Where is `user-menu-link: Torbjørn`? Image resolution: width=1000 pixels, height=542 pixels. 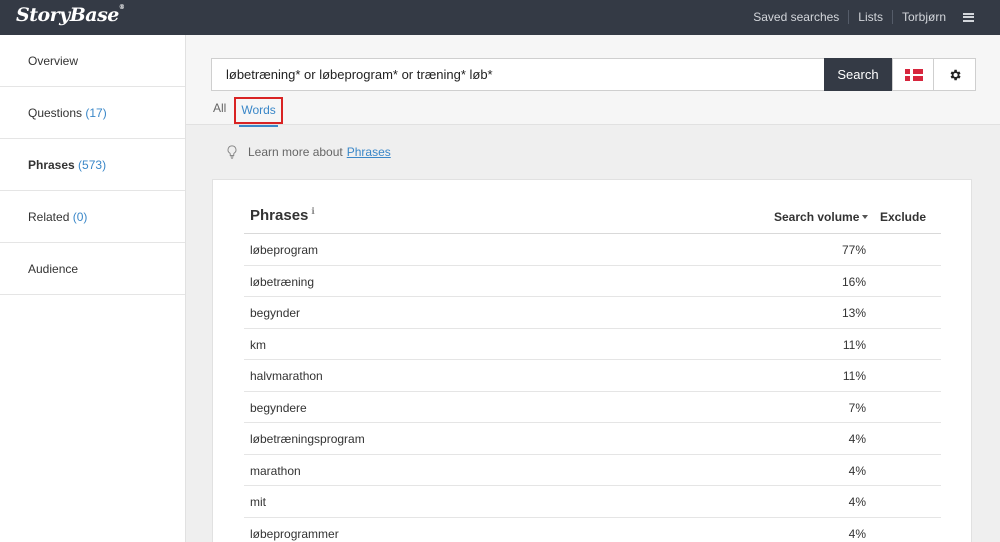 user-menu-link: Torbjørn is located at coordinates (923, 17).